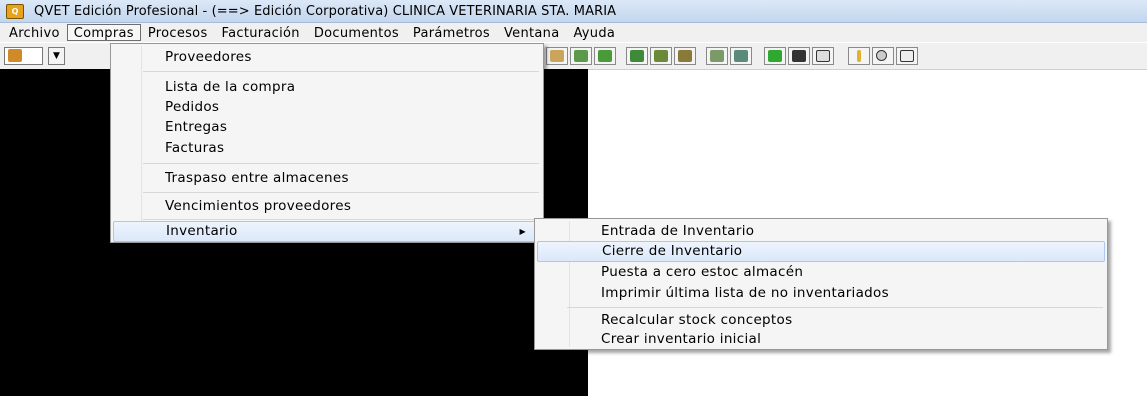  I want to click on menu-item-lista-compra: Lista de la compra, so click(327, 87).